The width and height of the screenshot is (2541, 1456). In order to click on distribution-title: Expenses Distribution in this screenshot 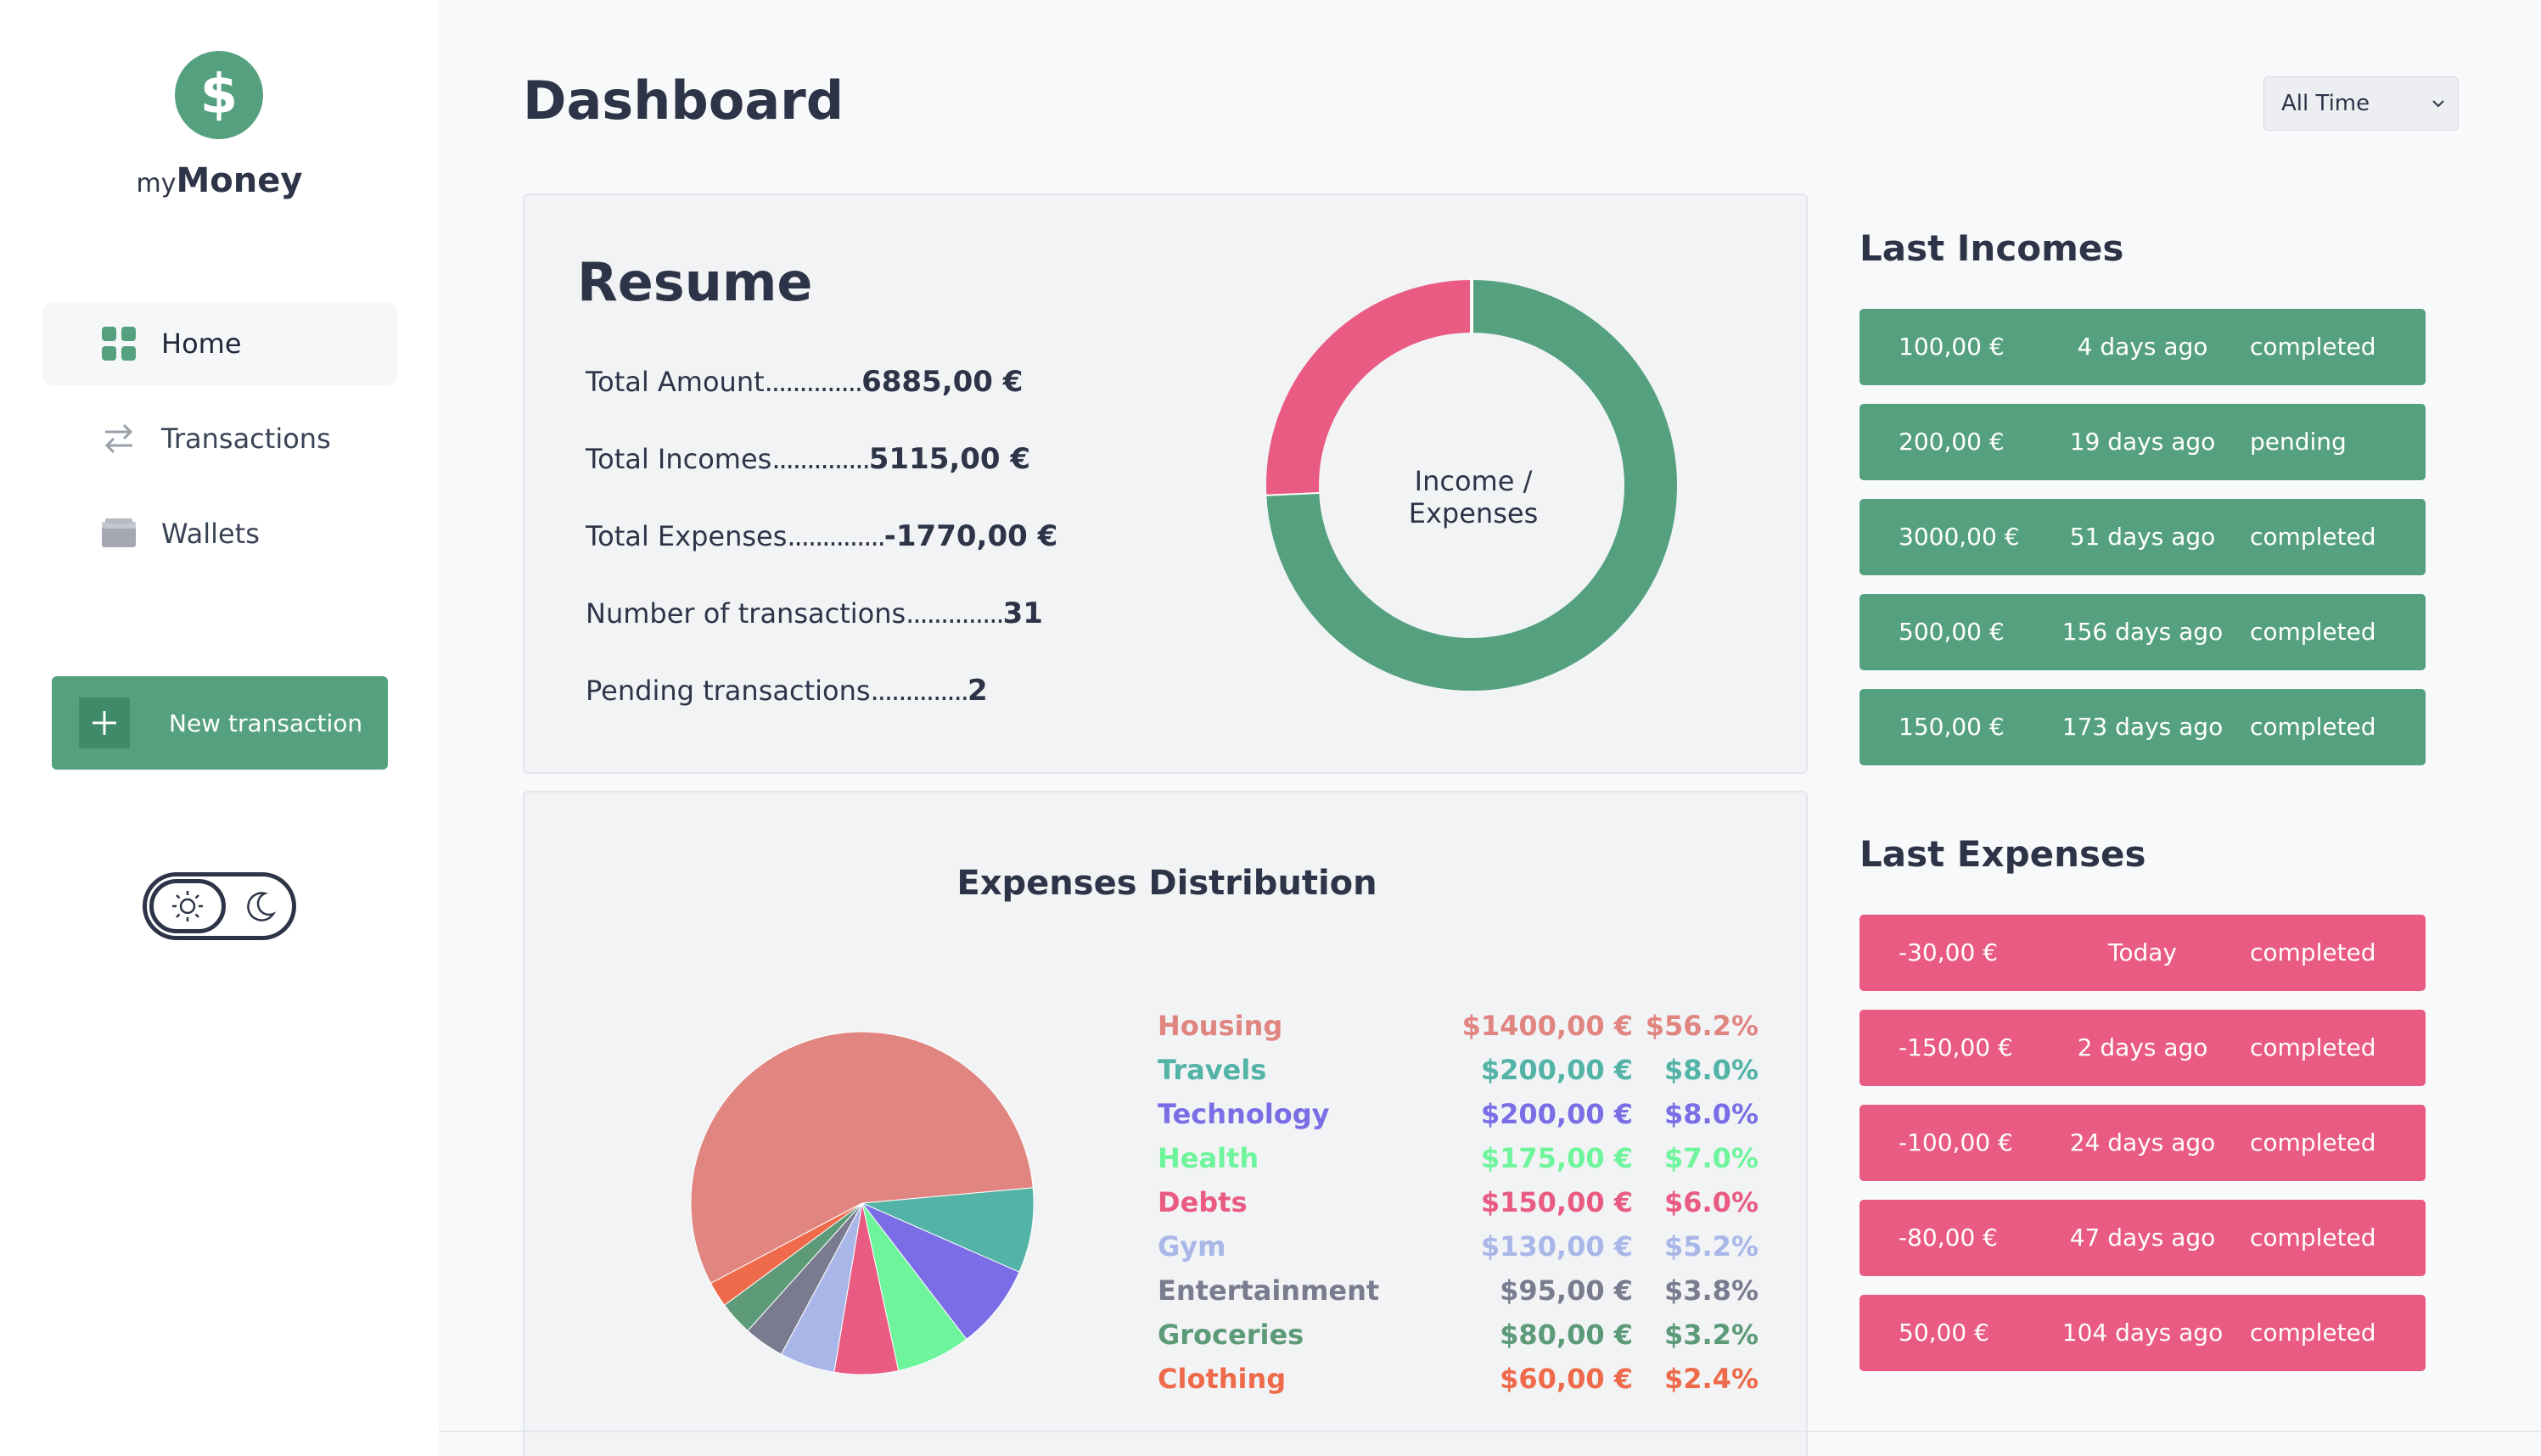, I will do `click(1166, 883)`.